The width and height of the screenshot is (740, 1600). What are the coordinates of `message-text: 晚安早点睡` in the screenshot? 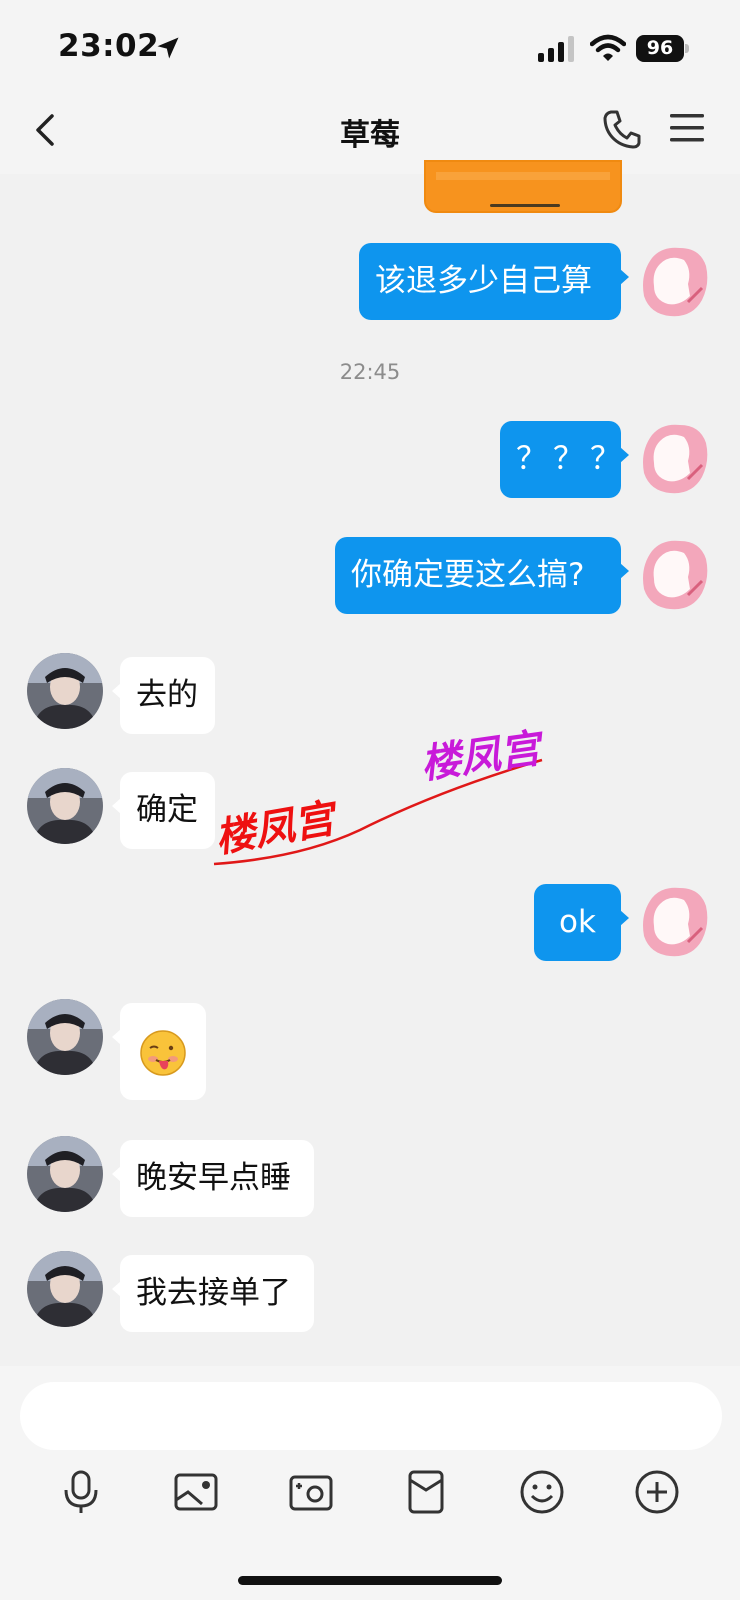 It's located at (213, 1178).